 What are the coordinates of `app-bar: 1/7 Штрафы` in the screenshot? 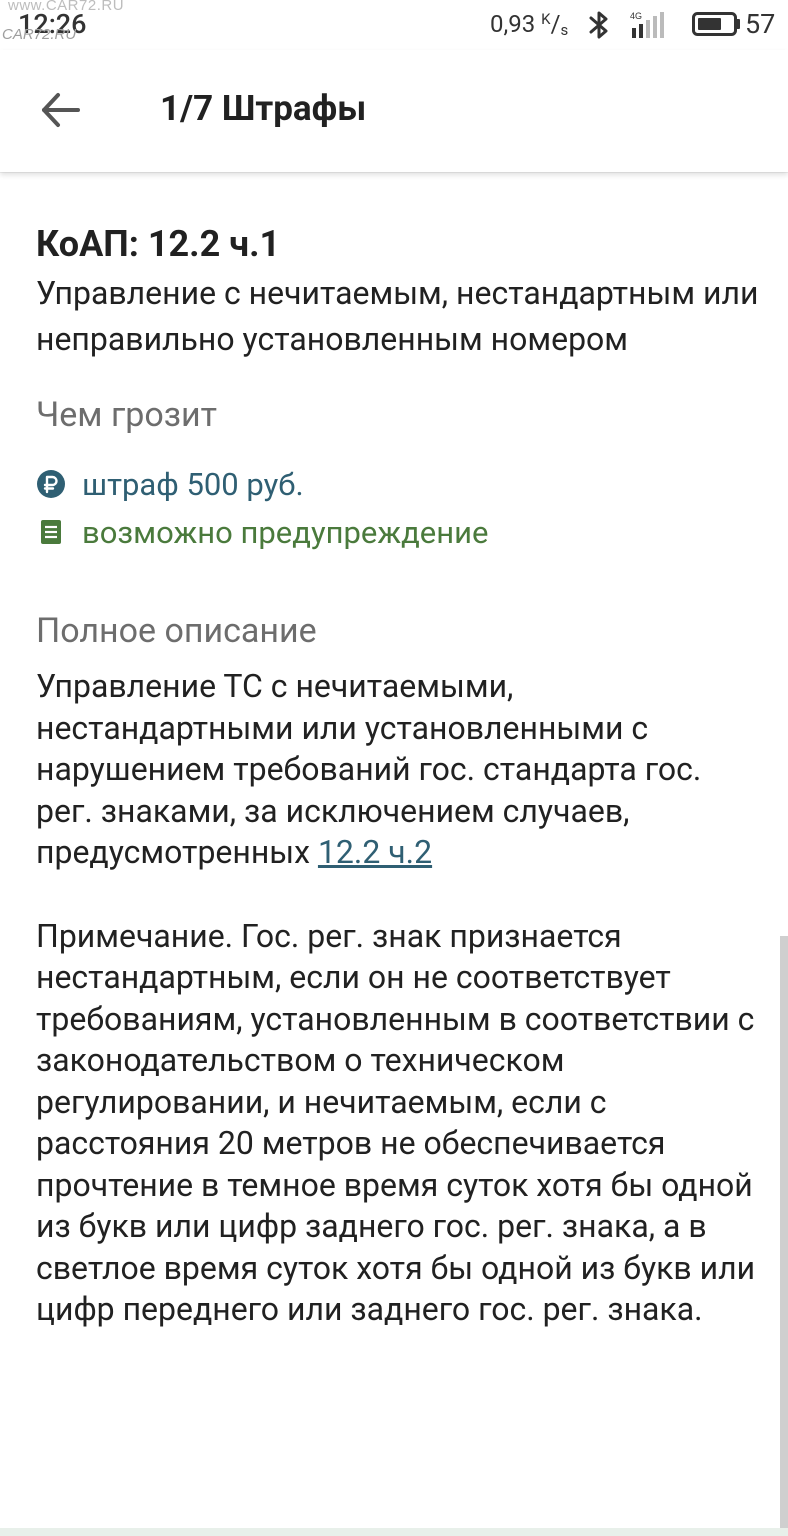 It's located at (394, 111).